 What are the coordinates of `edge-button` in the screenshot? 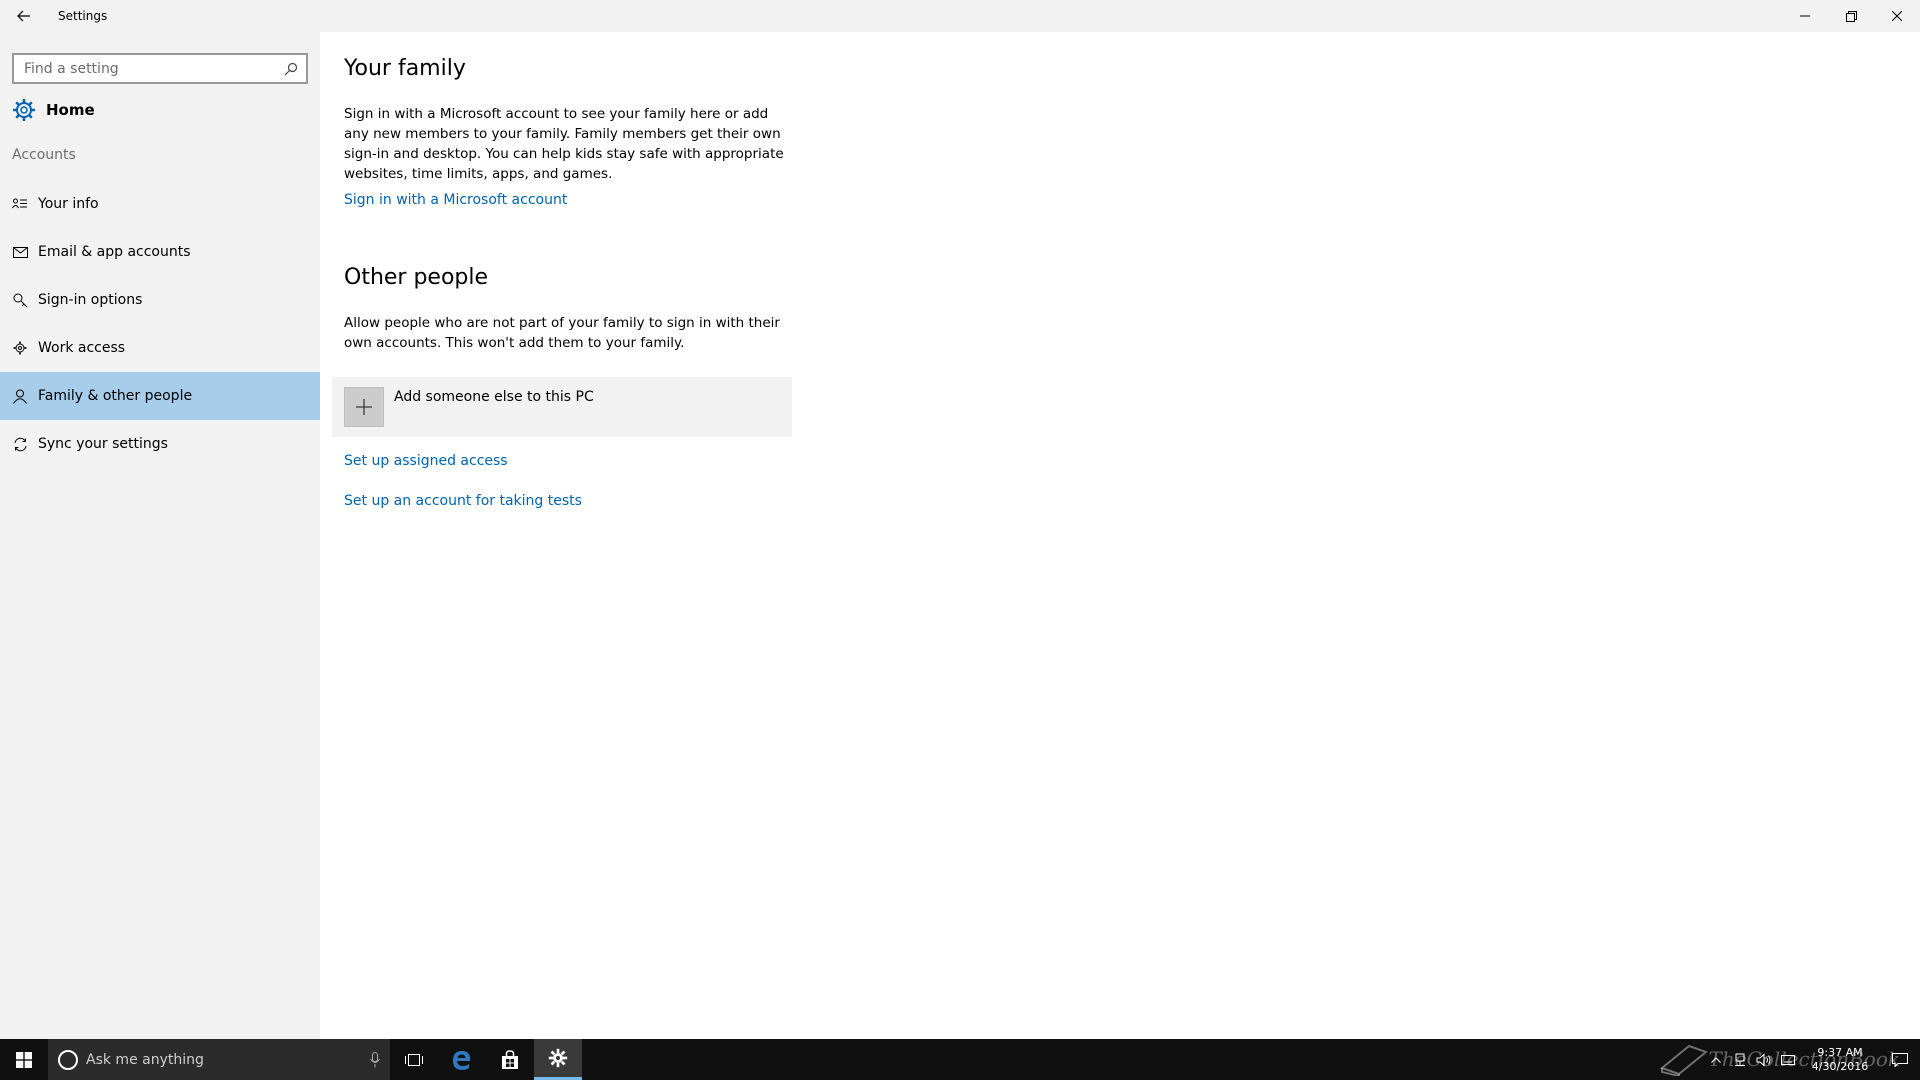 It's located at (462, 1059).